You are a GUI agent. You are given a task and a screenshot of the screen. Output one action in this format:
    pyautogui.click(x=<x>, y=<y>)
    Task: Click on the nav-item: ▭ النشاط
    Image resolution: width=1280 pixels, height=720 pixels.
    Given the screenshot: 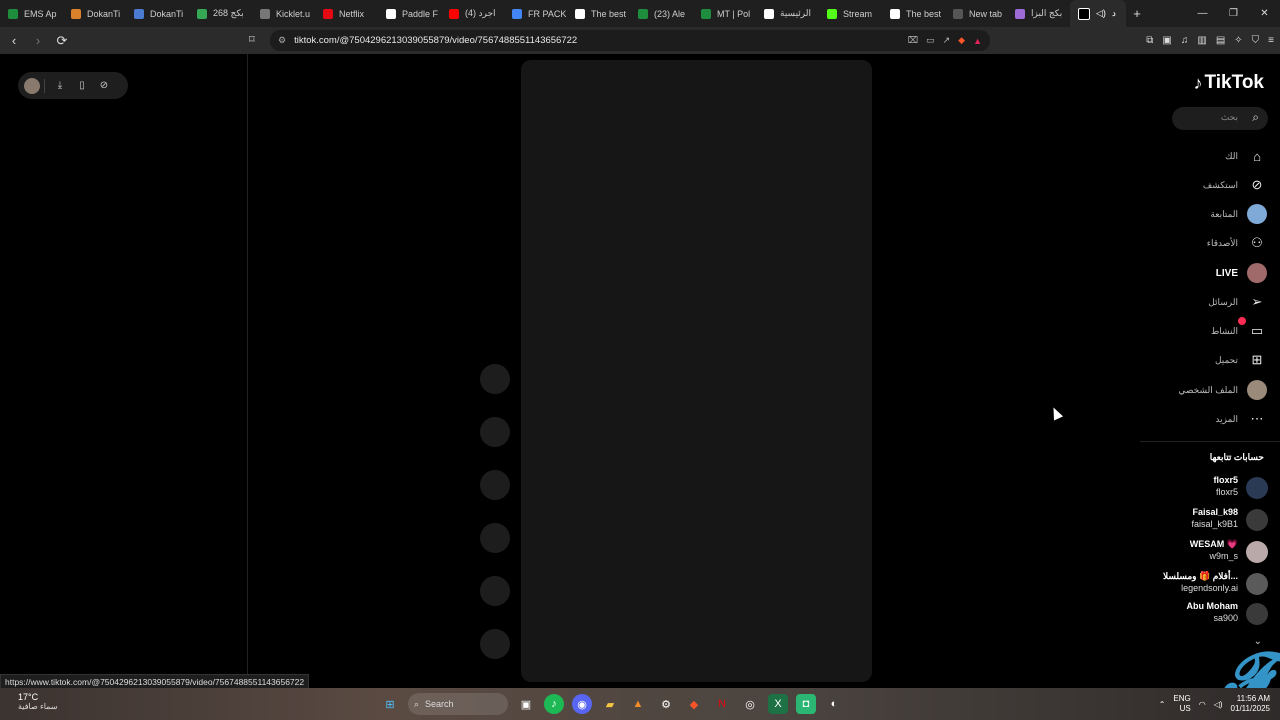 What is the action you would take?
    pyautogui.click(x=1239, y=330)
    